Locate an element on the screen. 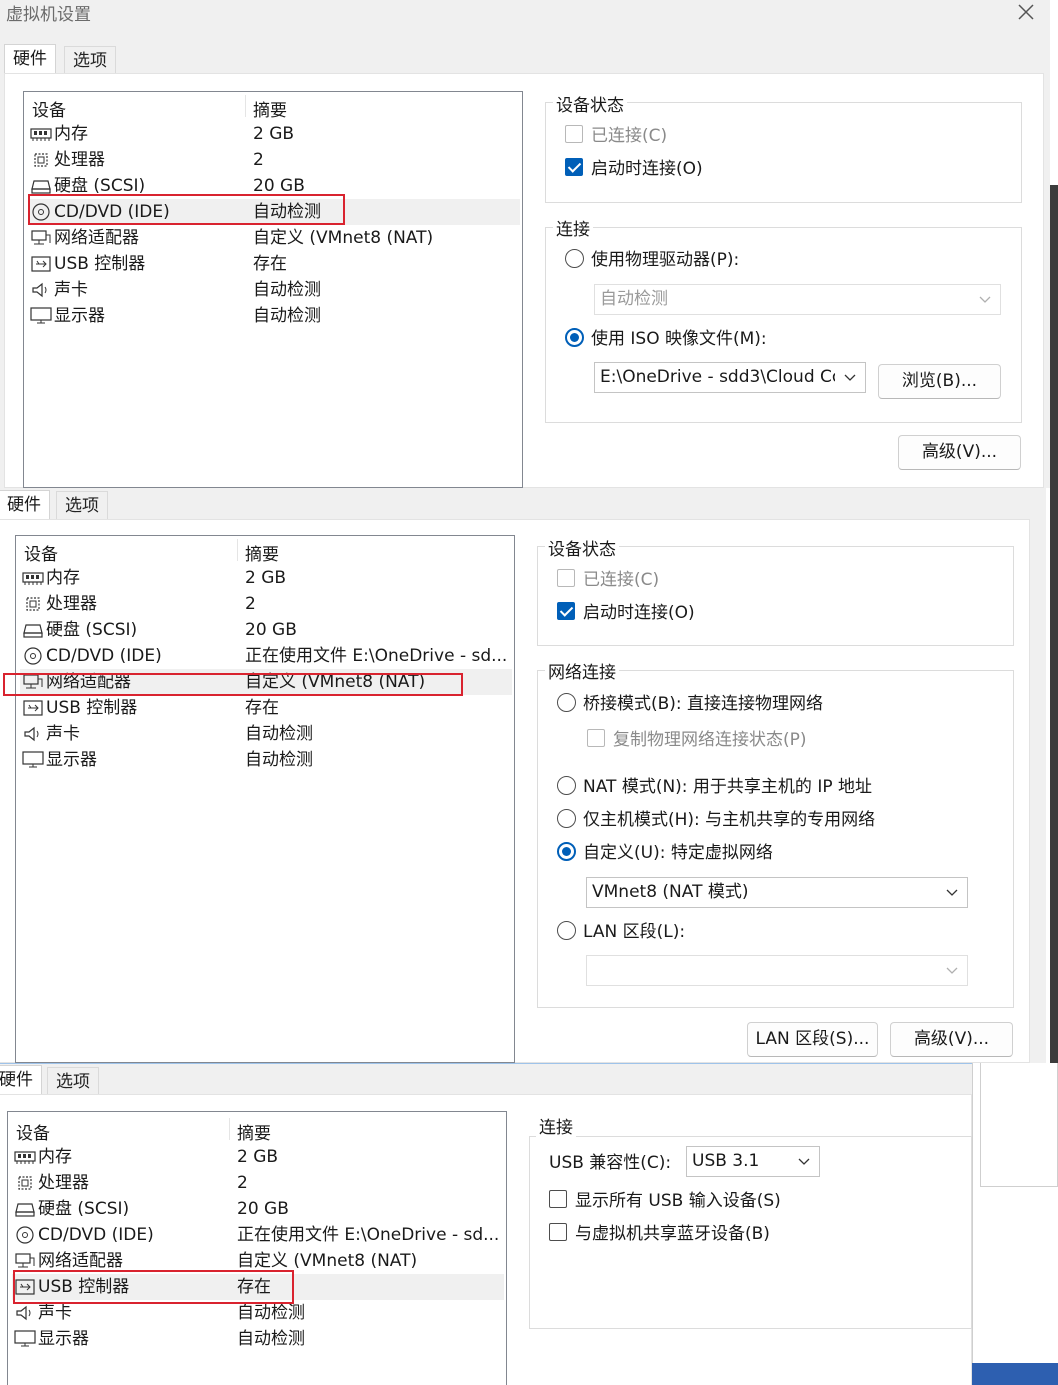  use-iso-radio: 使用 ISO 映像文件(M): is located at coordinates (666, 339).